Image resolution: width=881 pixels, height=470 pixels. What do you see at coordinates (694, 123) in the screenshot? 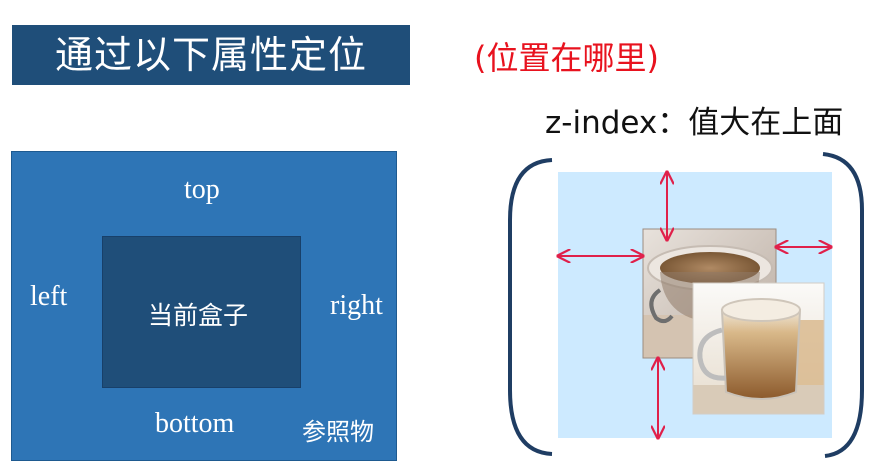
I see `zindex-note: z-index：值大在上面` at bounding box center [694, 123].